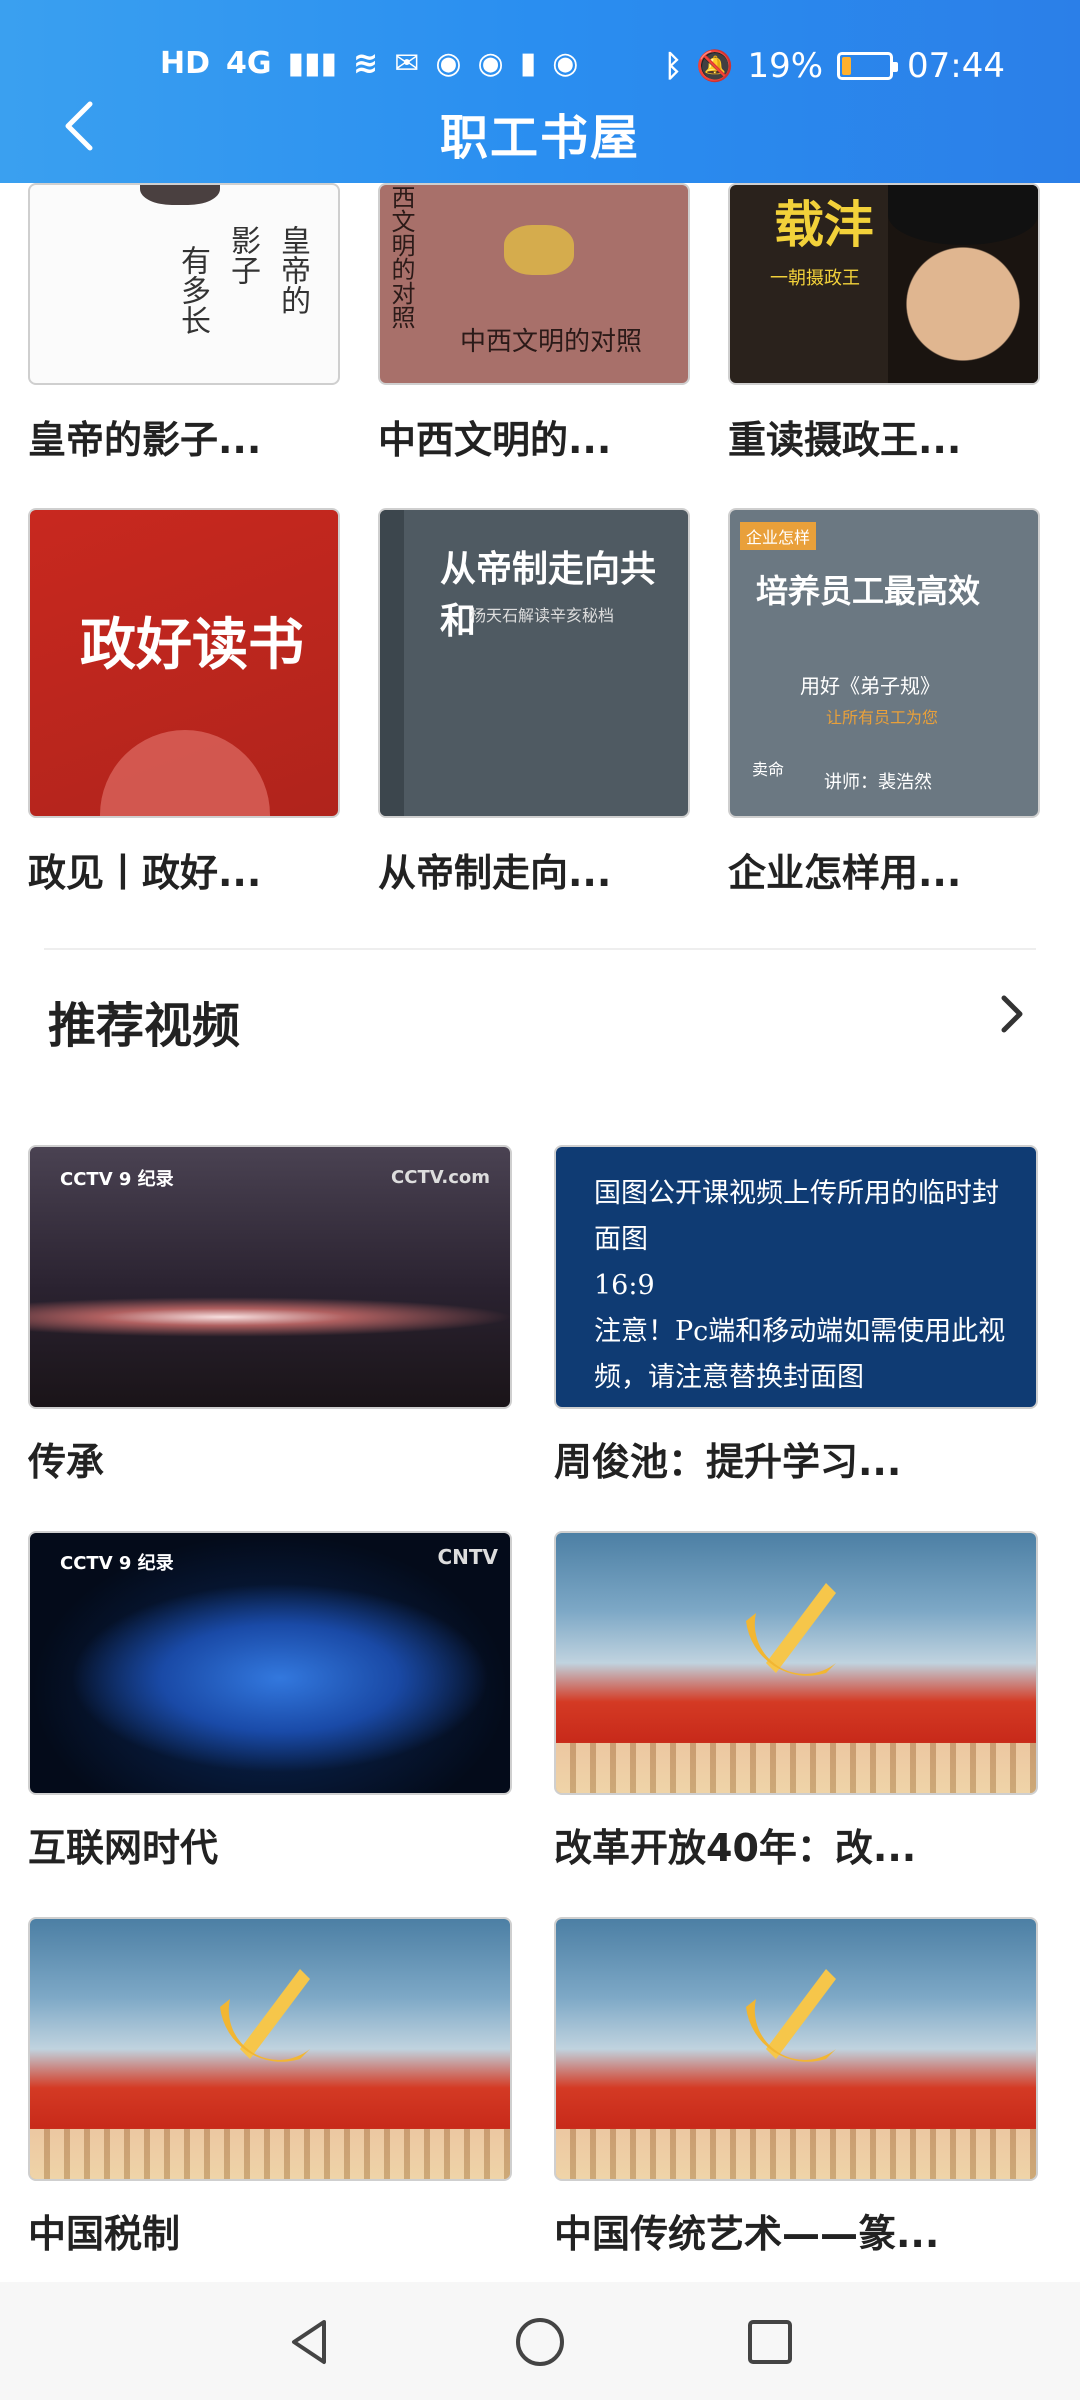 The height and width of the screenshot is (2400, 1080). I want to click on status-right: ᛒ 🔕 19% 07:44, so click(834, 66).